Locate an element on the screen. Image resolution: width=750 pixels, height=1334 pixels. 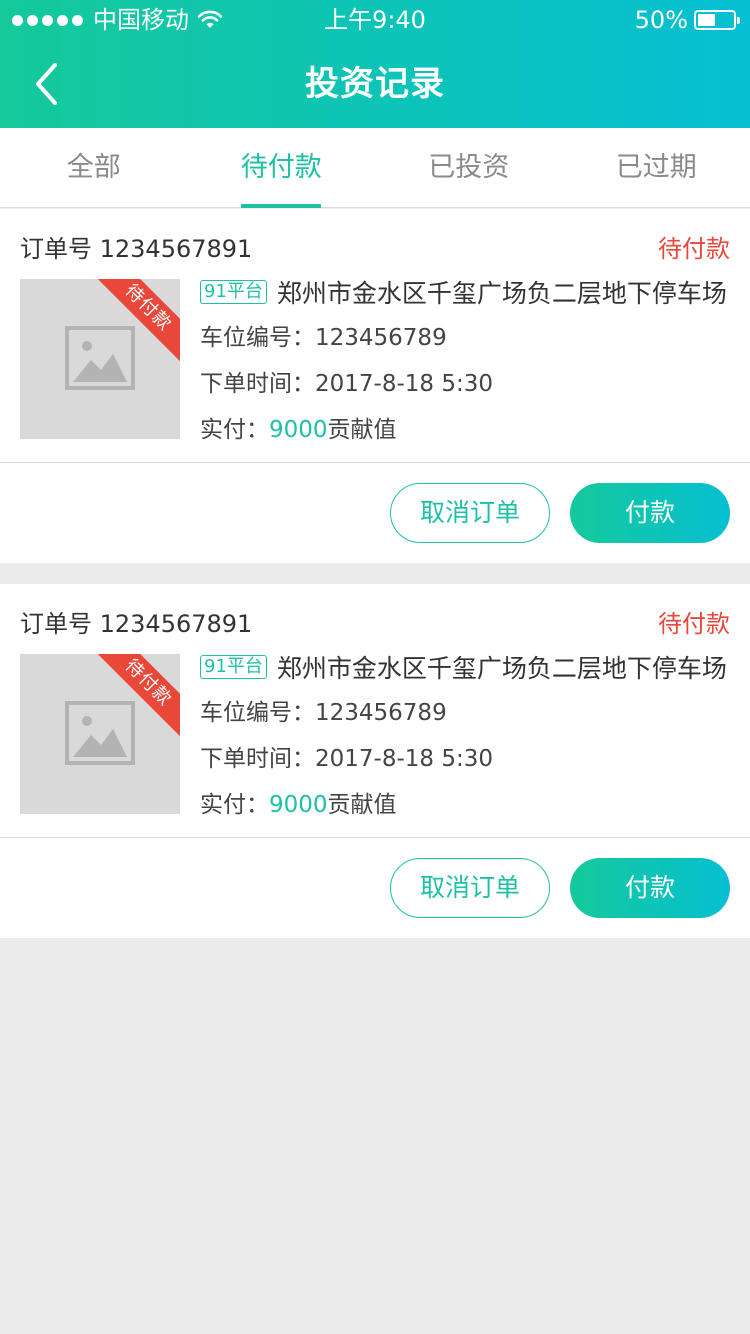
tab-all: 全部 is located at coordinates (94, 167).